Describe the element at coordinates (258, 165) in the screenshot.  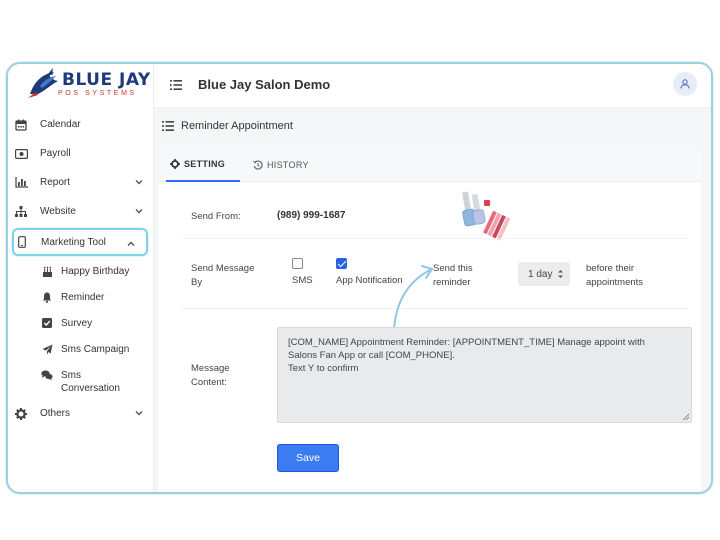
I see `history-icon` at that location.